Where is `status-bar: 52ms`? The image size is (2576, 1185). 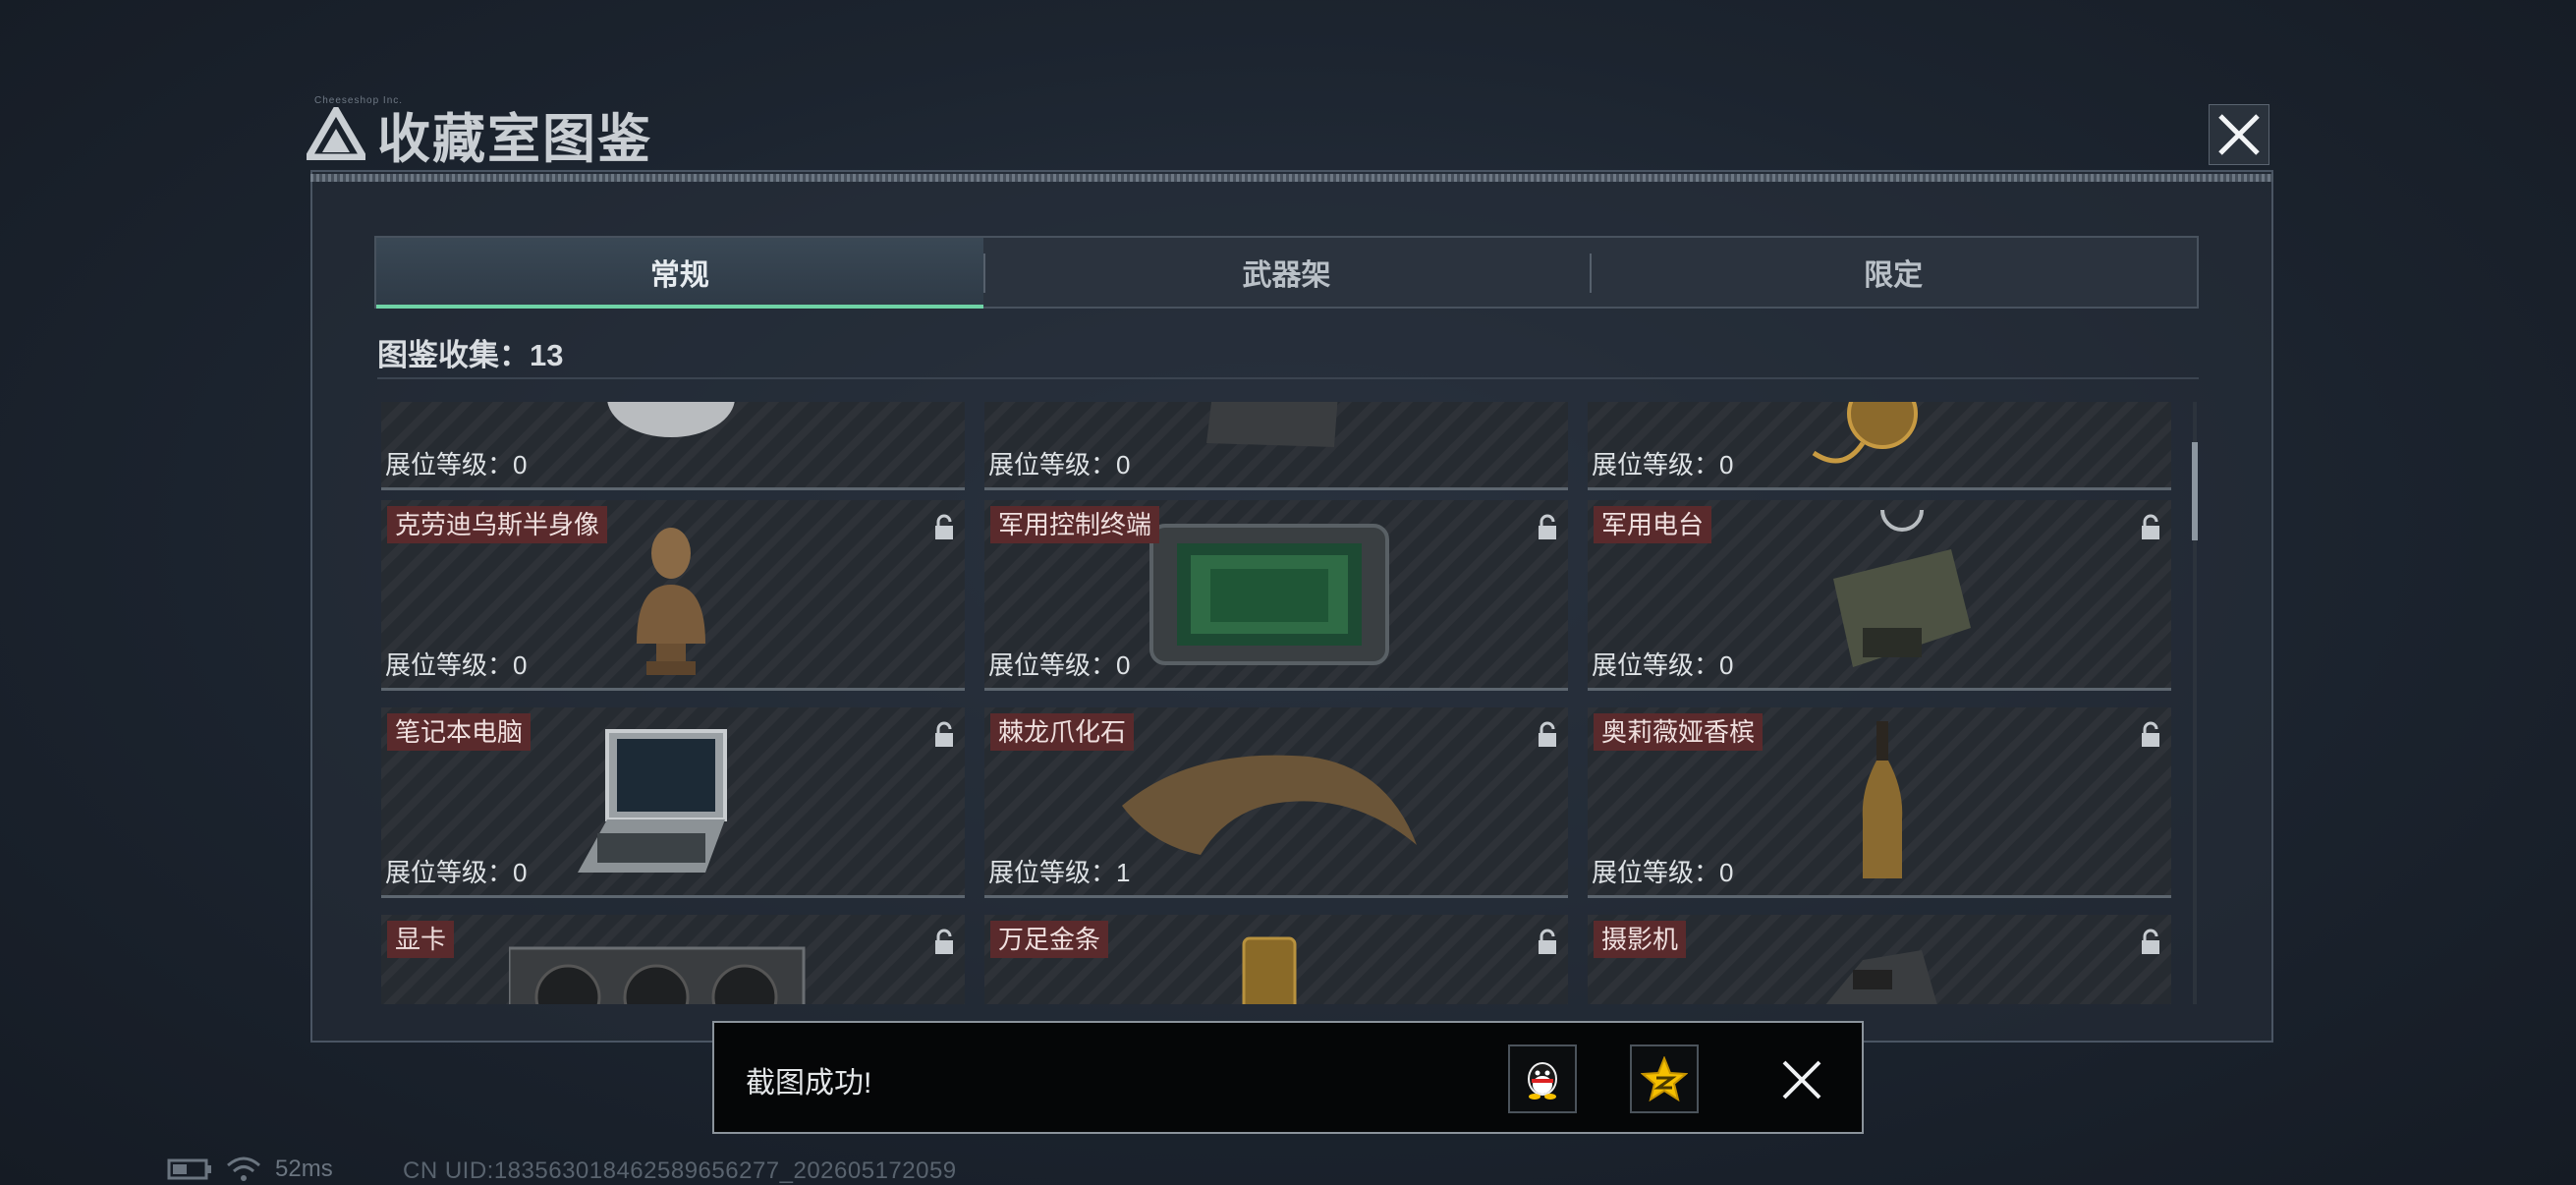
status-bar: 52ms is located at coordinates (250, 1169).